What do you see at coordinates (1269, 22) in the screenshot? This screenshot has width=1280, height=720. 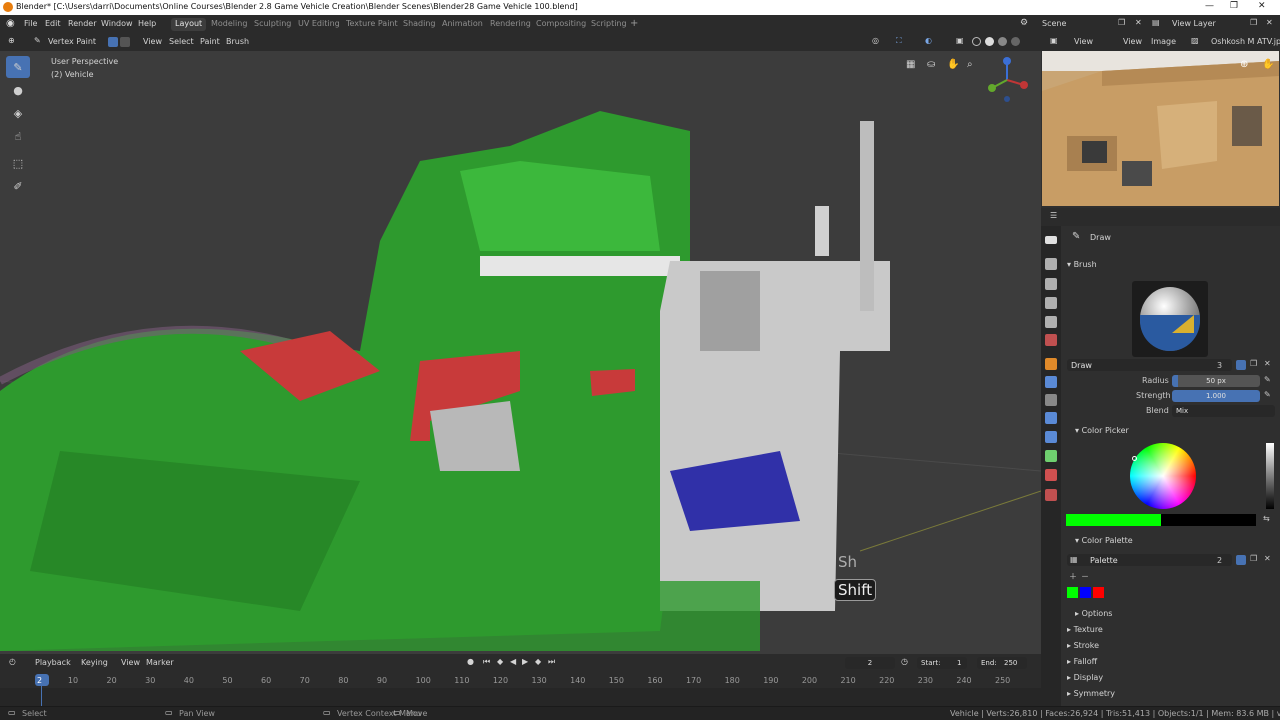 I see `delete-view-layer-icon: ✕` at bounding box center [1269, 22].